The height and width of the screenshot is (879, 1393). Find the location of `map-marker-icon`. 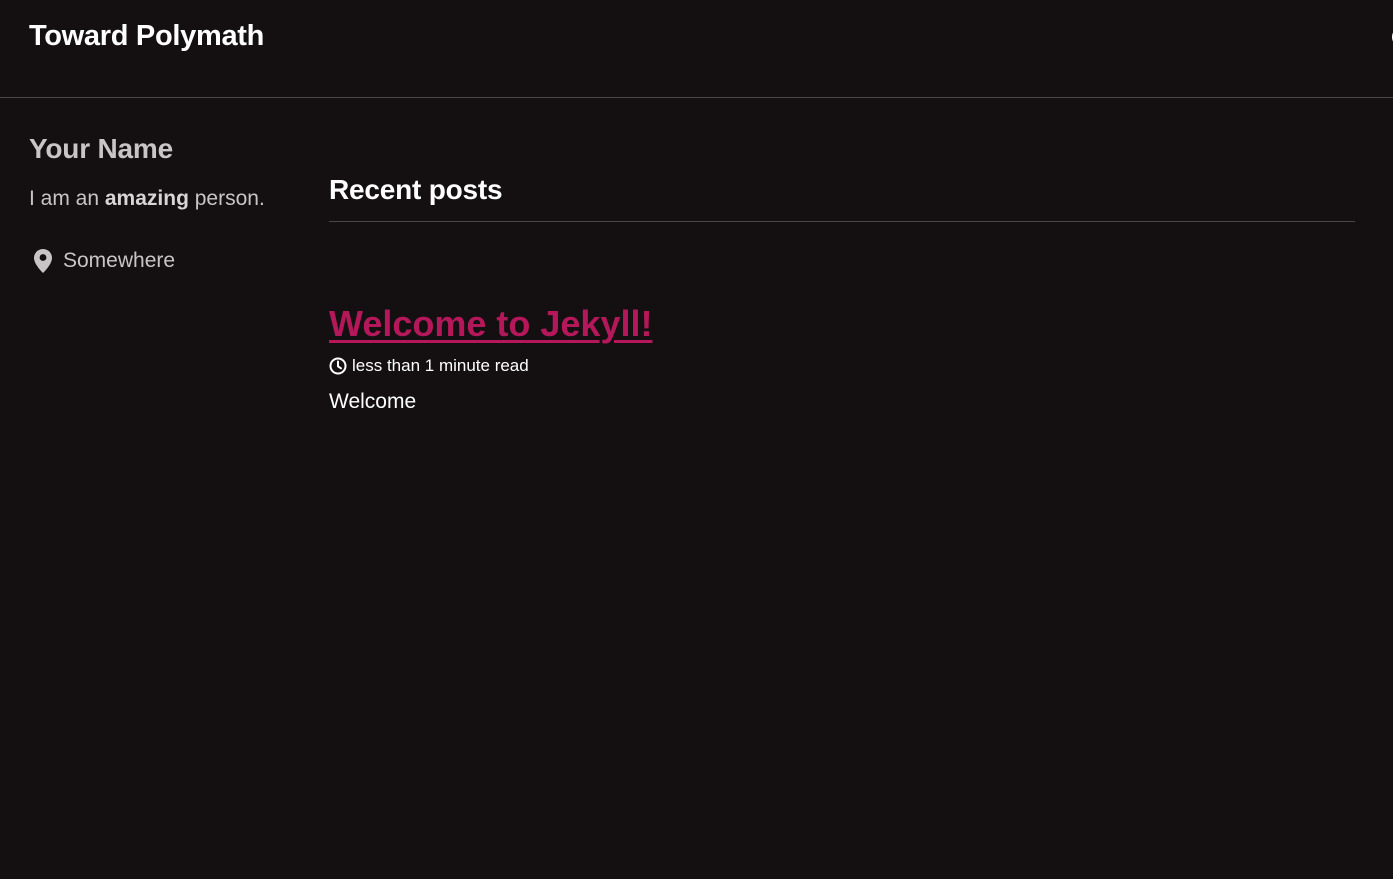

map-marker-icon is located at coordinates (43, 261).